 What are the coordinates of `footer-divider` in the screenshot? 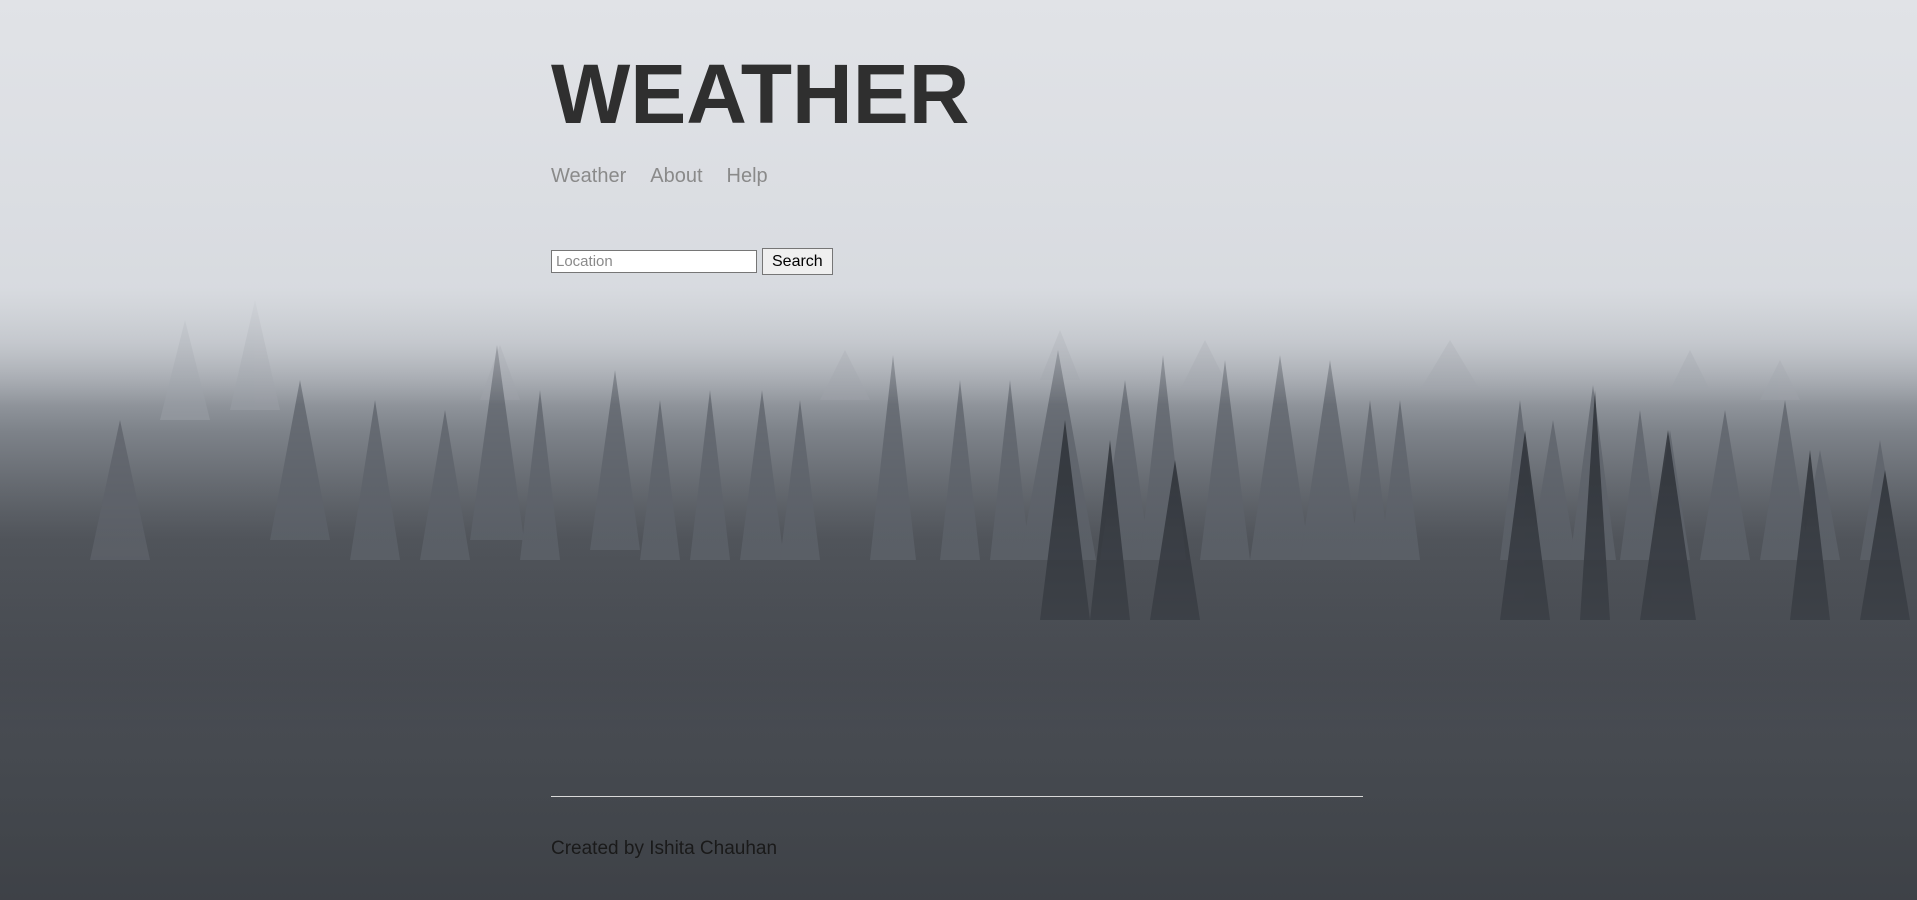 It's located at (957, 796).